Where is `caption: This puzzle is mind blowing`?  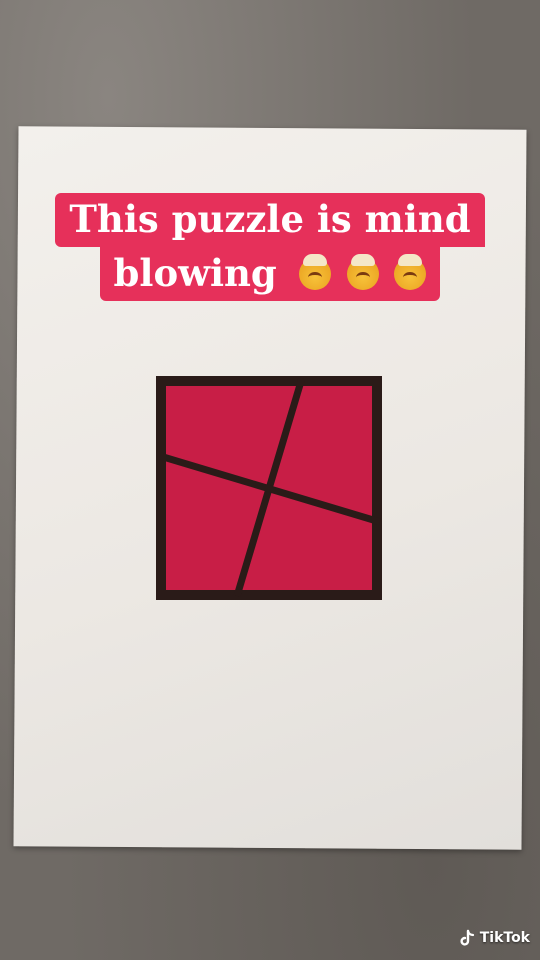
caption: This puzzle is mind blowing is located at coordinates (270, 247).